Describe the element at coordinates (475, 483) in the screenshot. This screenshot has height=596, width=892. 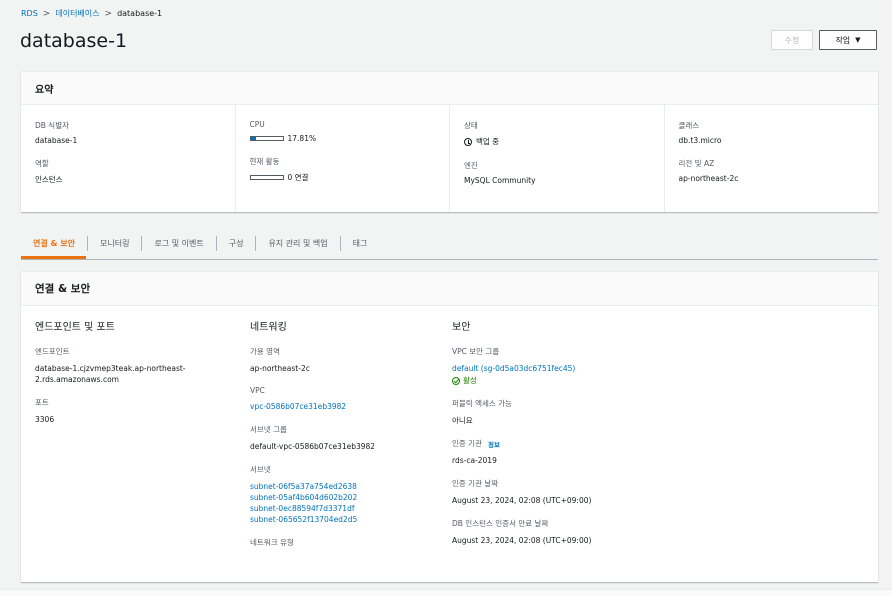
I see `ca-date-label: 인증 기관 날짜` at that location.